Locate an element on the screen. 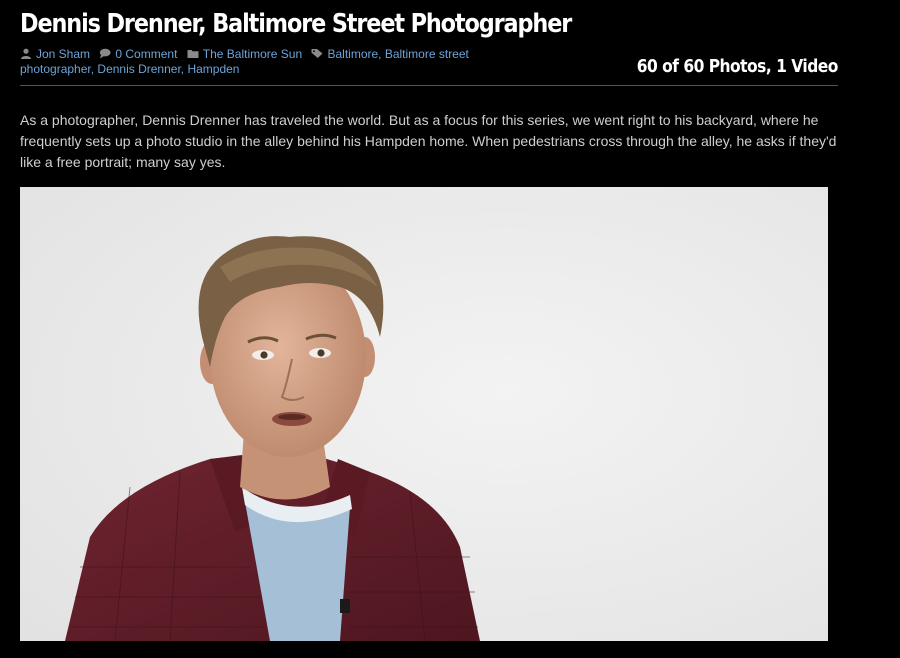  header-divider is located at coordinates (429, 85).